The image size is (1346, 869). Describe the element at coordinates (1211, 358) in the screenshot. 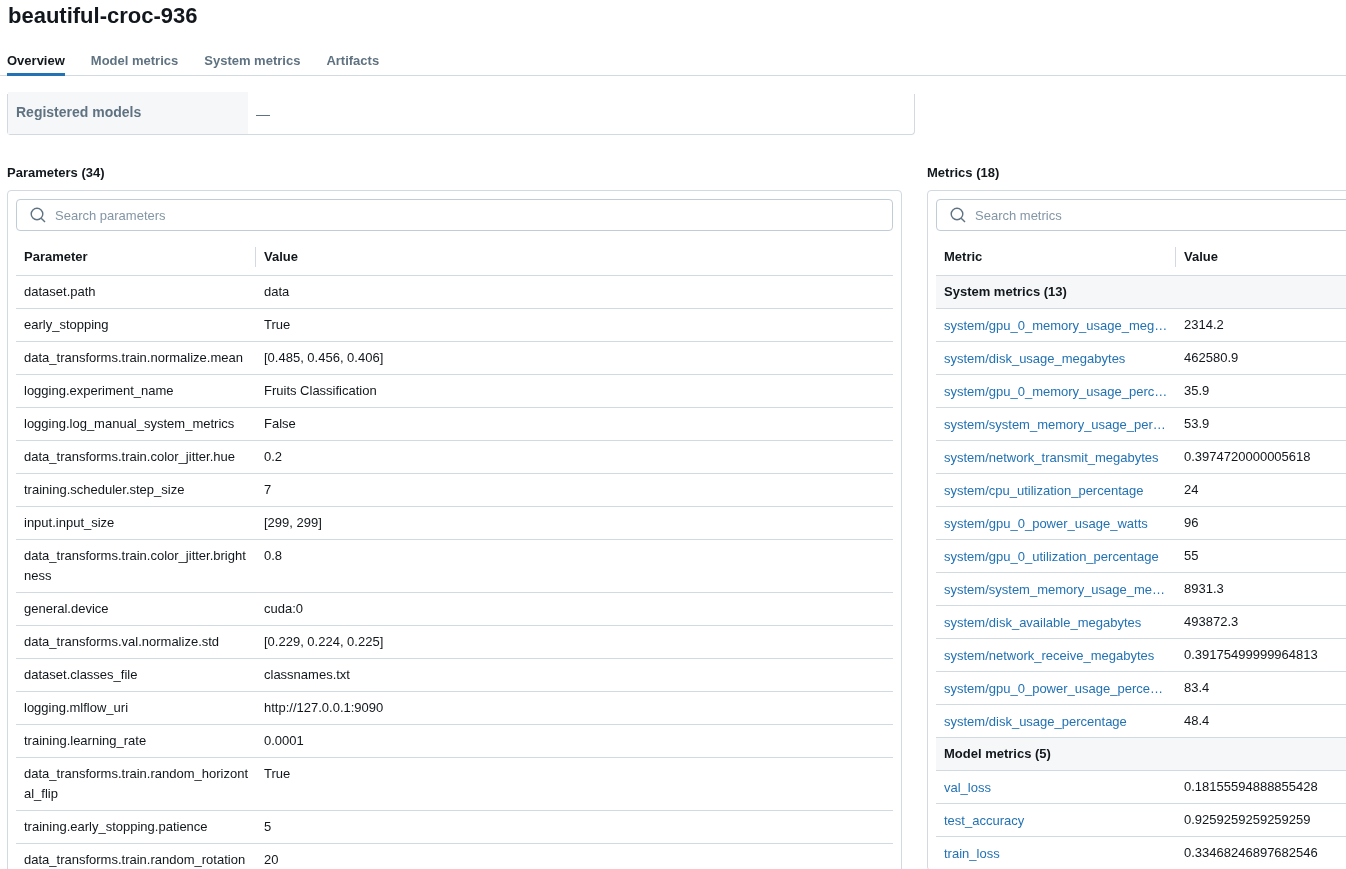

I see `metric-value: 462580.9` at that location.